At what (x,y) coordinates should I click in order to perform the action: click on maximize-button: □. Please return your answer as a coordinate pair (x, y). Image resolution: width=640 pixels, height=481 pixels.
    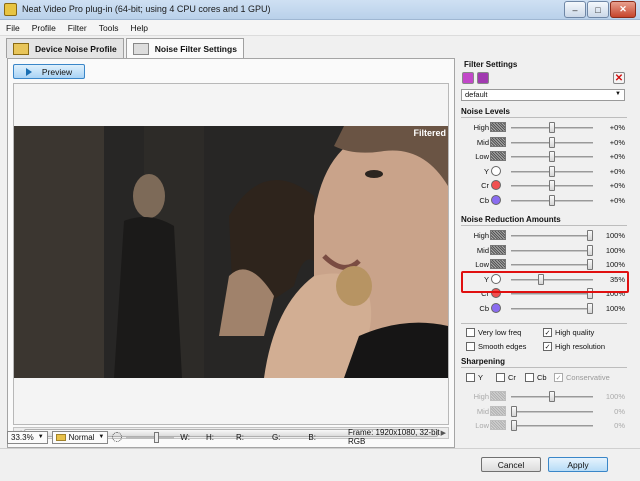
    Looking at the image, I should click on (598, 9).